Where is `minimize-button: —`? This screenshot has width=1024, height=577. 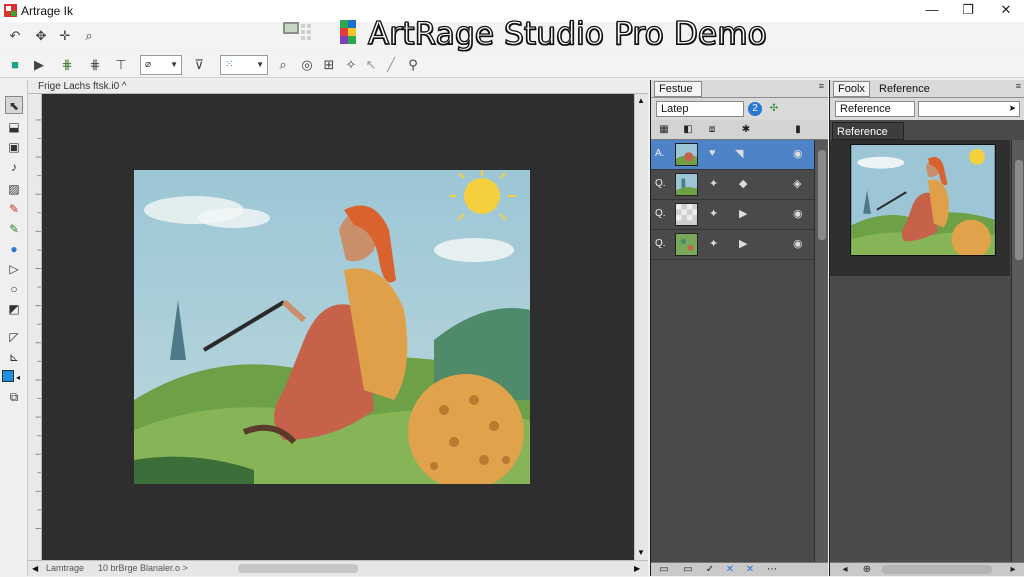
minimize-button: — is located at coordinates (932, 11).